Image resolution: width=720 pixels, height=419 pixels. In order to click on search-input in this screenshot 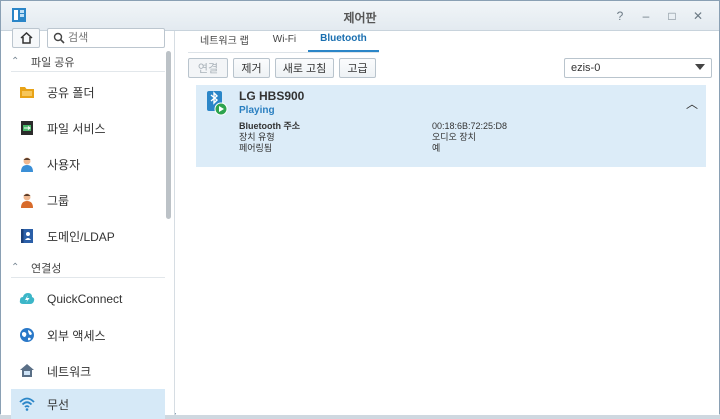, I will do `click(114, 38)`.